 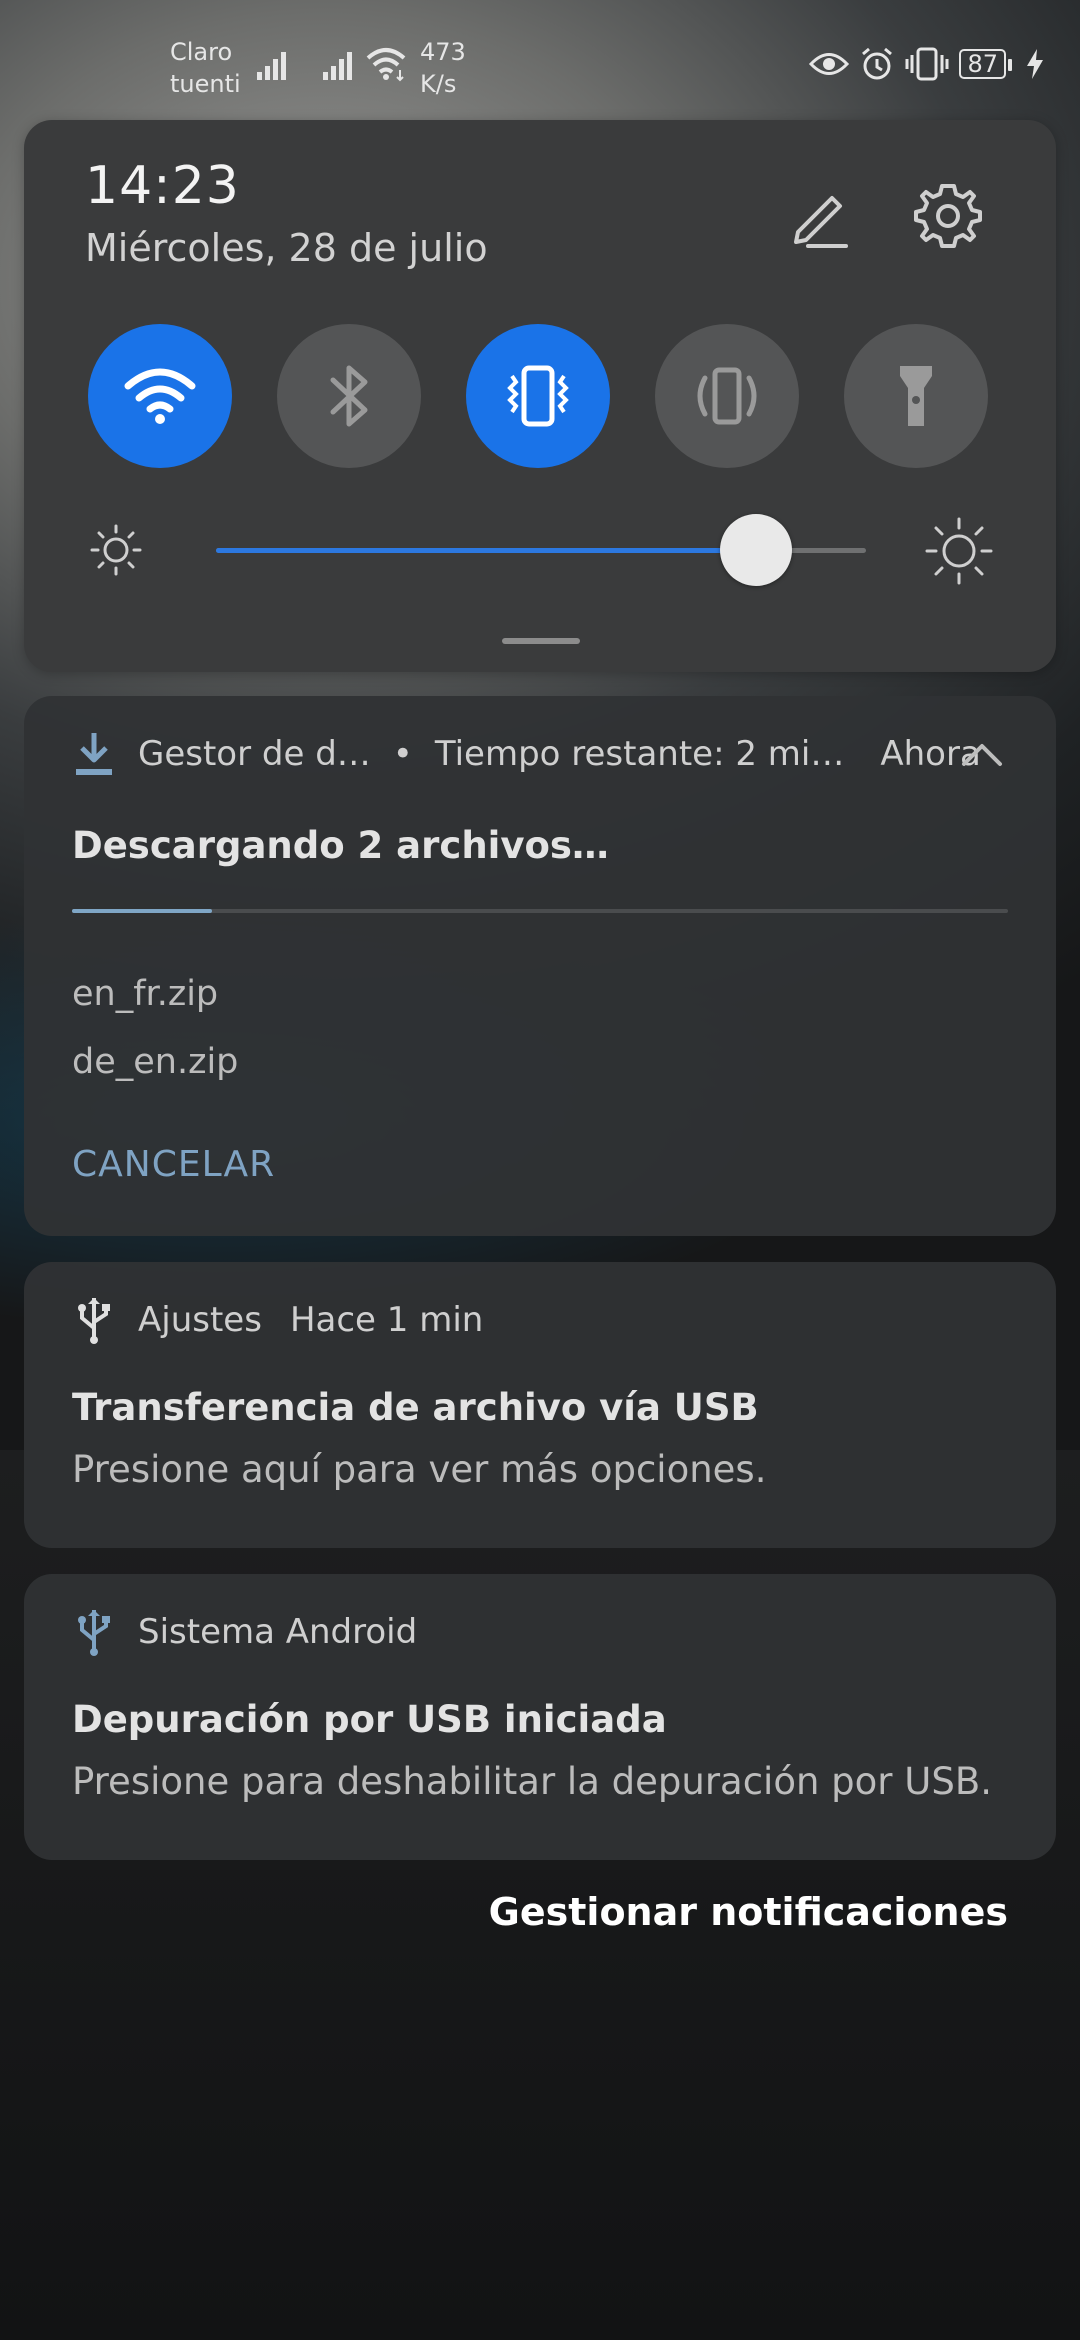 What do you see at coordinates (1035, 64) in the screenshot?
I see `charging-icon` at bounding box center [1035, 64].